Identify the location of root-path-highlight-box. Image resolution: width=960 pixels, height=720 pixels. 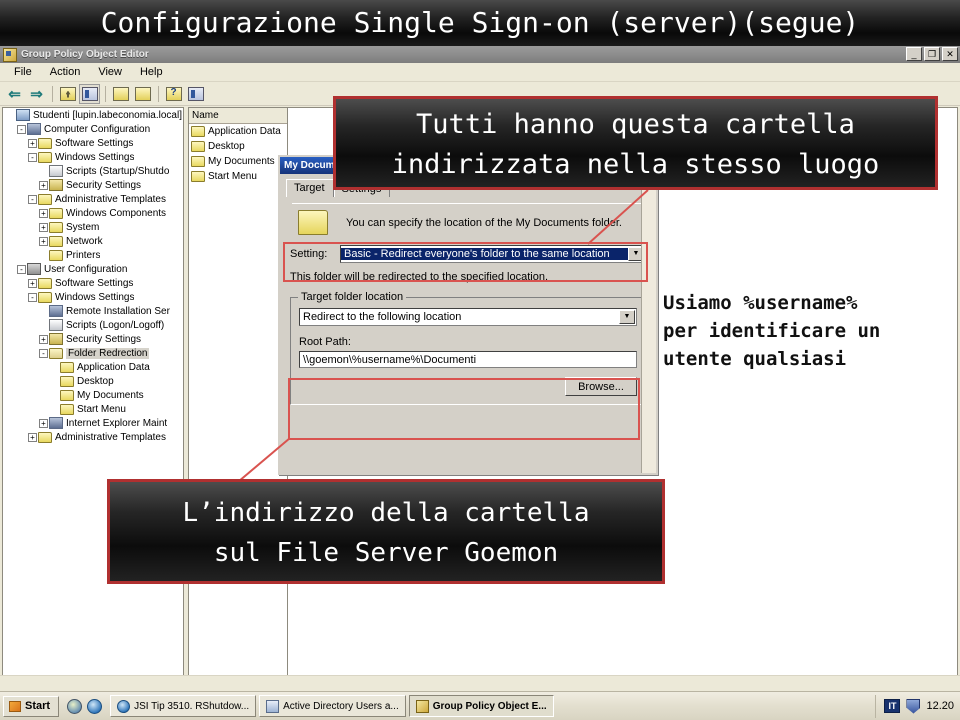
(464, 409).